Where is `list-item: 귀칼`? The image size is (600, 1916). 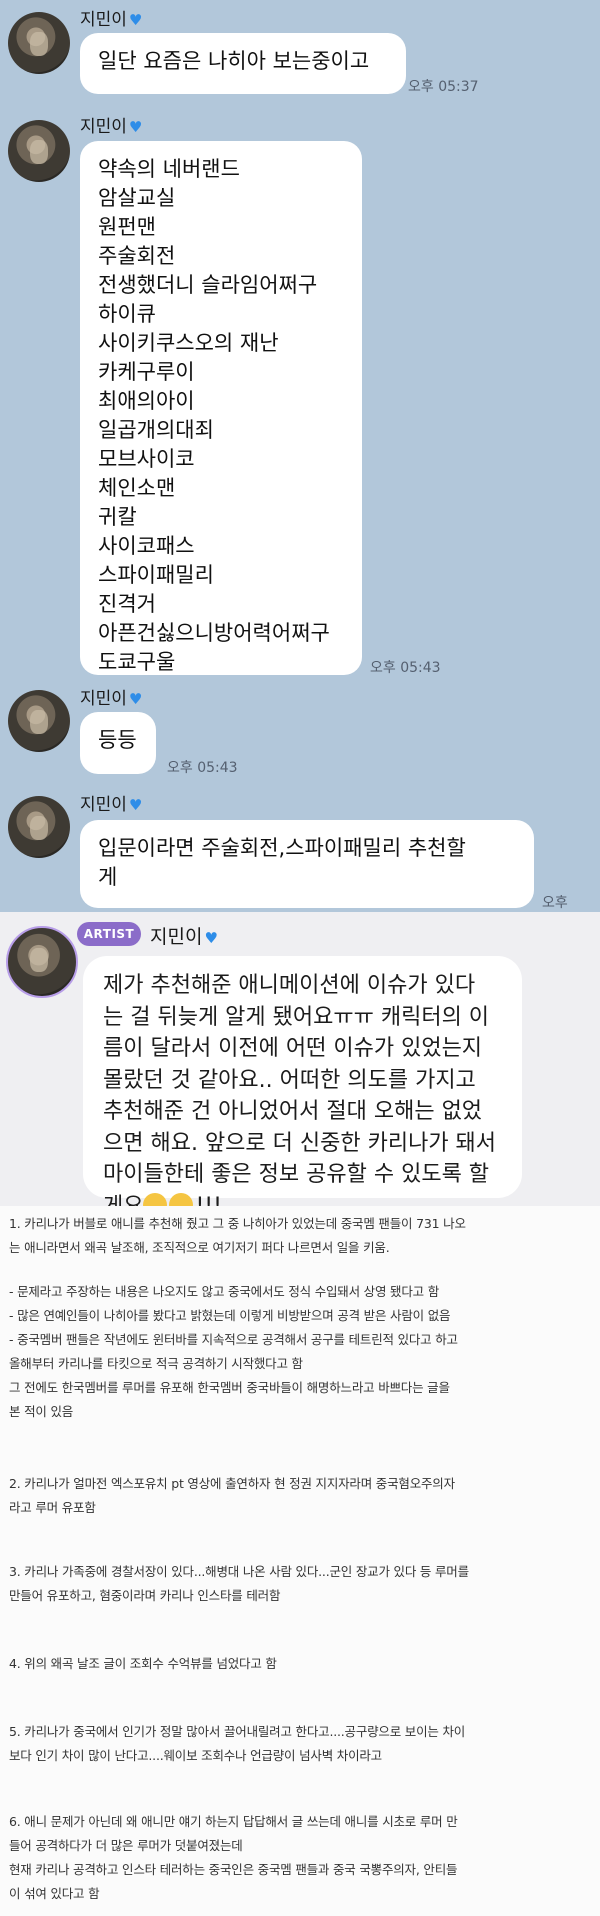
list-item: 귀칼 is located at coordinates (117, 517).